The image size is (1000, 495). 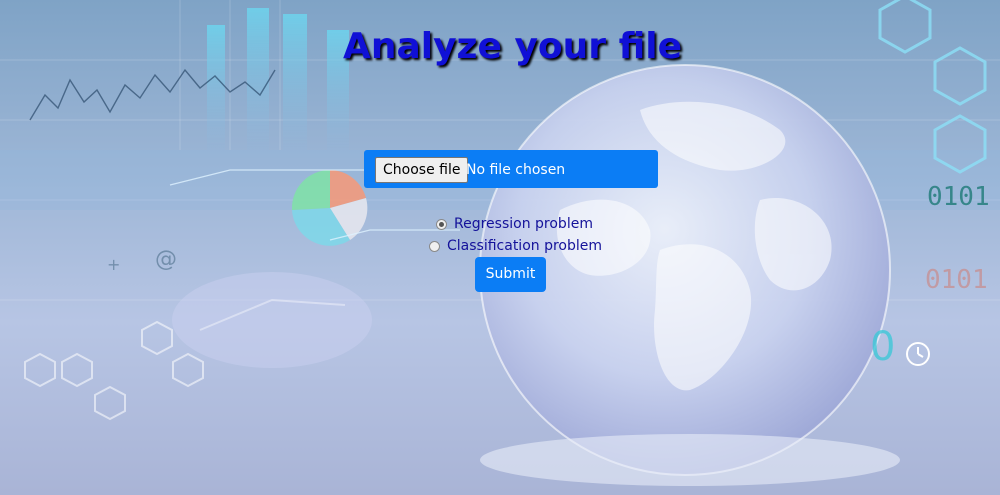 I want to click on file-input: Choose file No file chosen, so click(x=511, y=169).